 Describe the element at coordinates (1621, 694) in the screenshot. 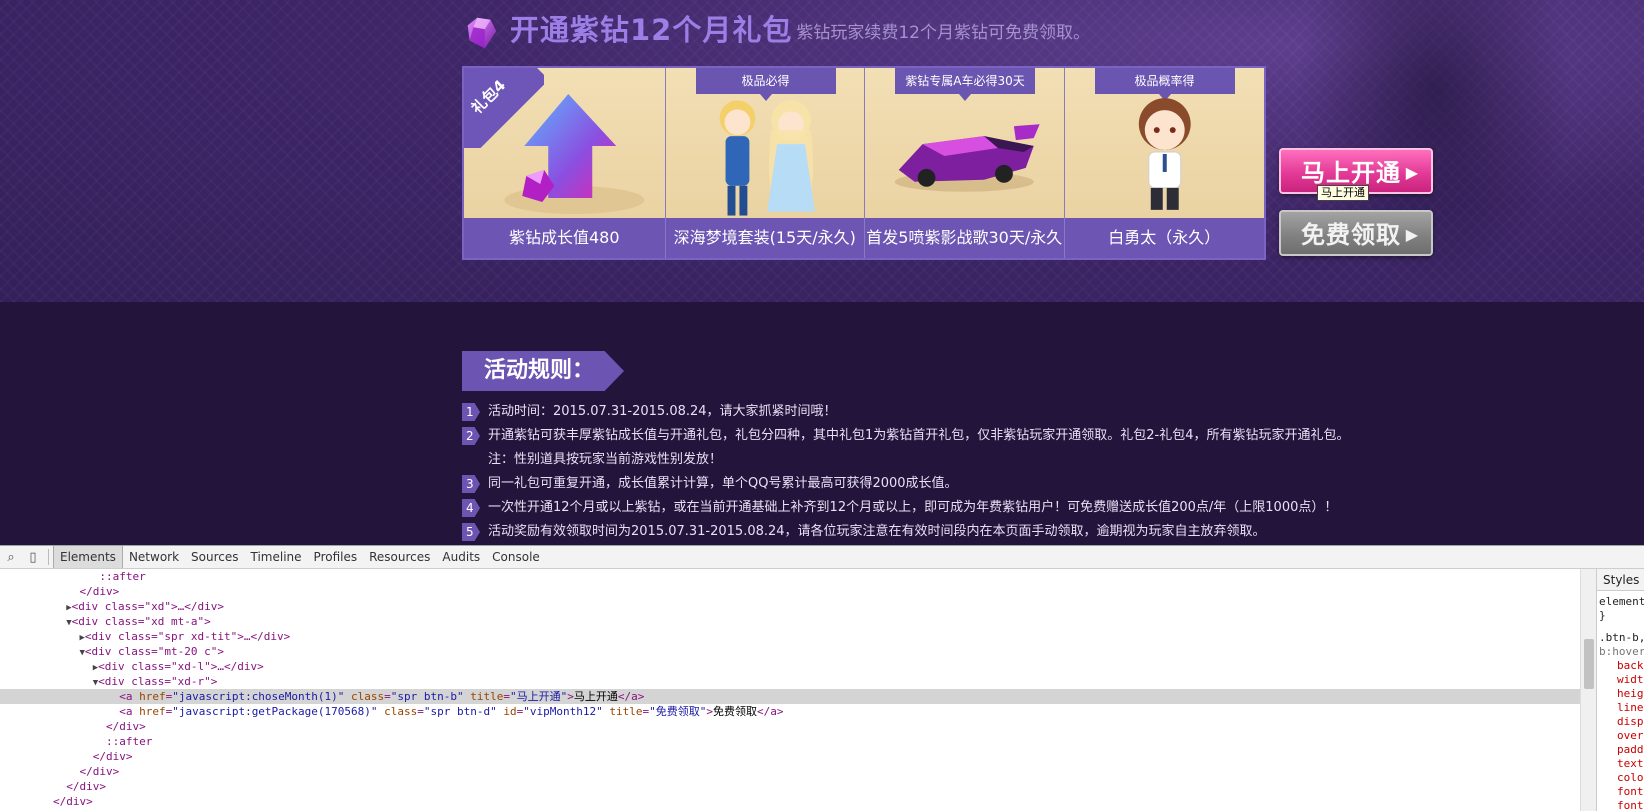

I see `style-prop: heig` at that location.